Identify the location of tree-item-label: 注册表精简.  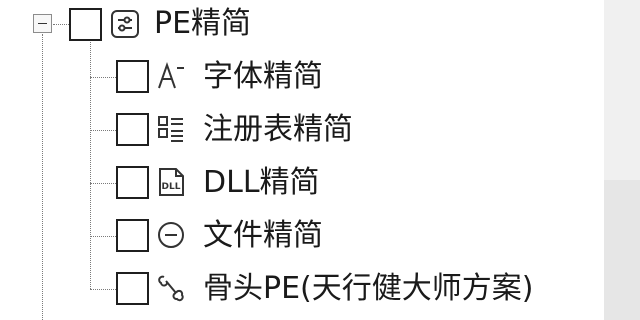
(278, 130).